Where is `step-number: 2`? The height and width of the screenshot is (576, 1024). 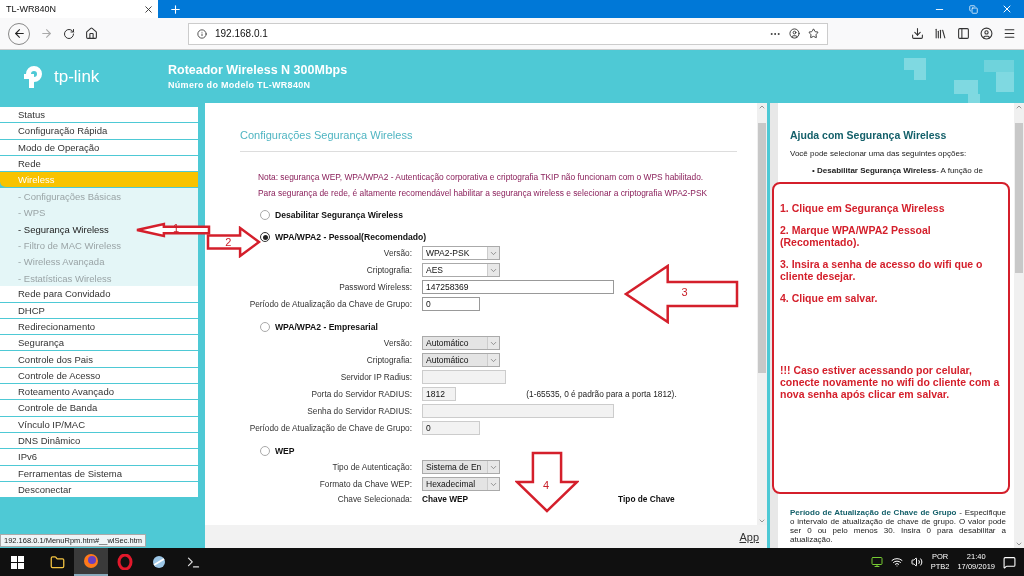
step-number: 2 is located at coordinates (228, 242).